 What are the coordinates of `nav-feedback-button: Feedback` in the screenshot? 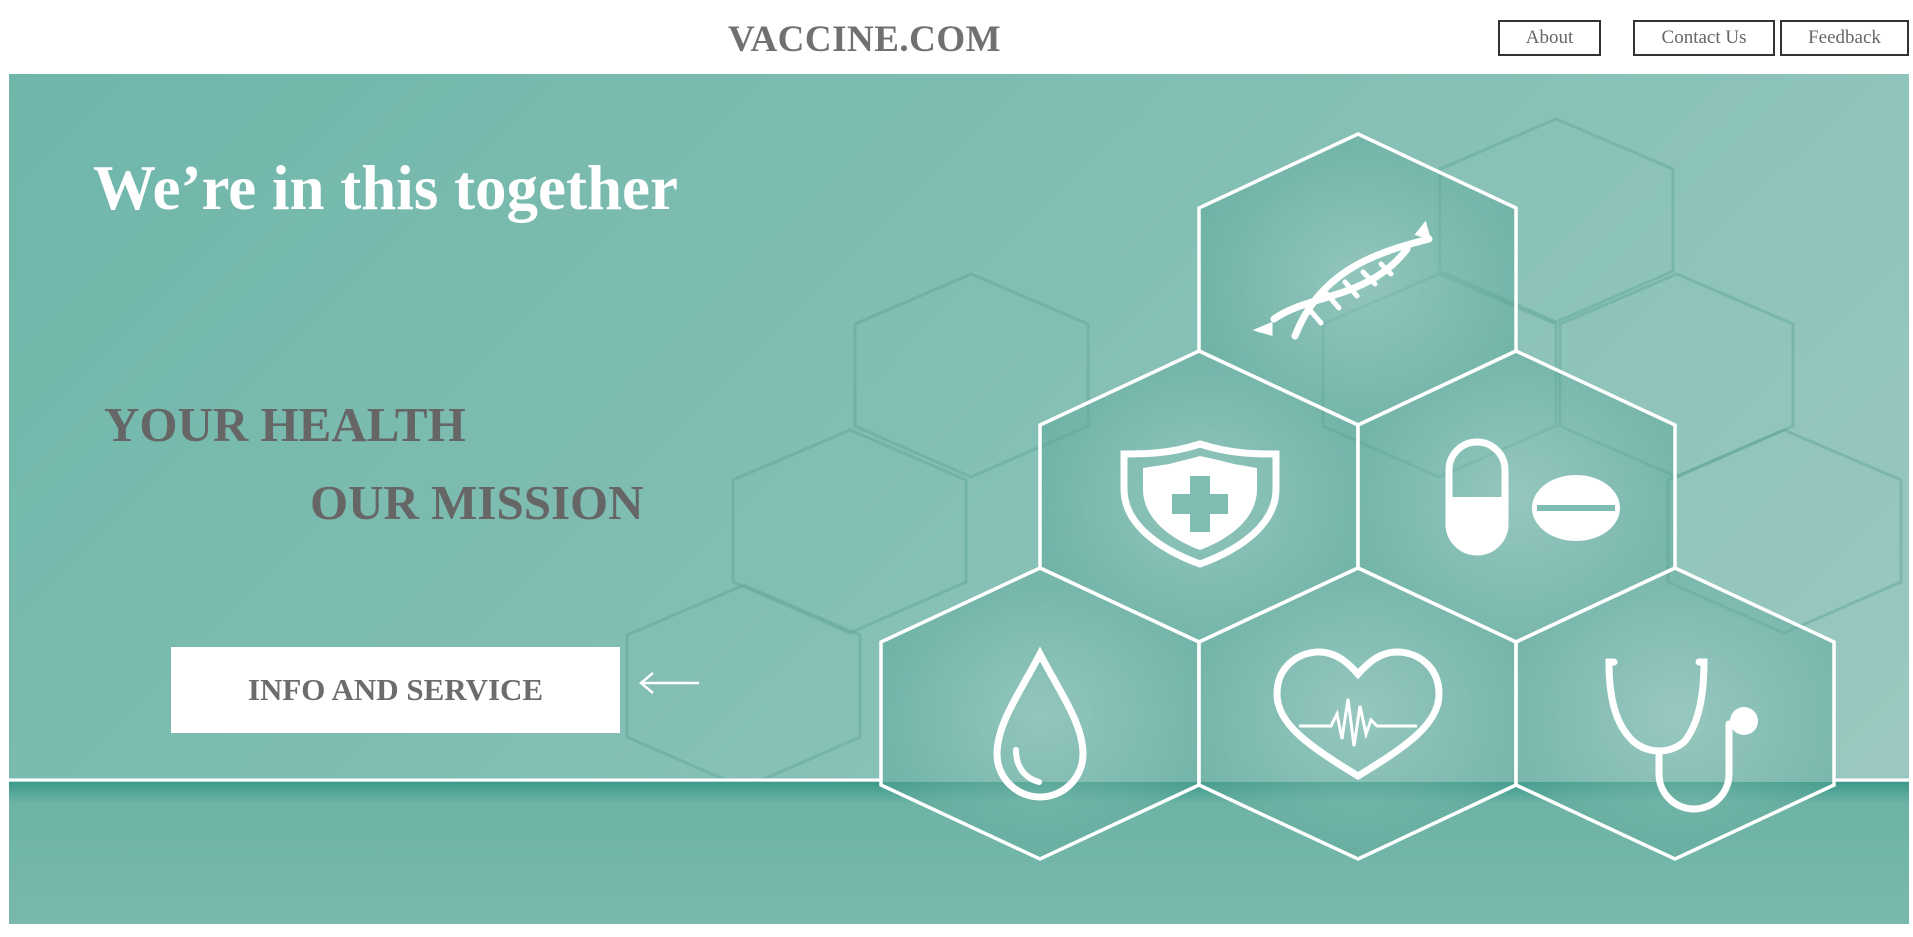 It's located at (1844, 38).